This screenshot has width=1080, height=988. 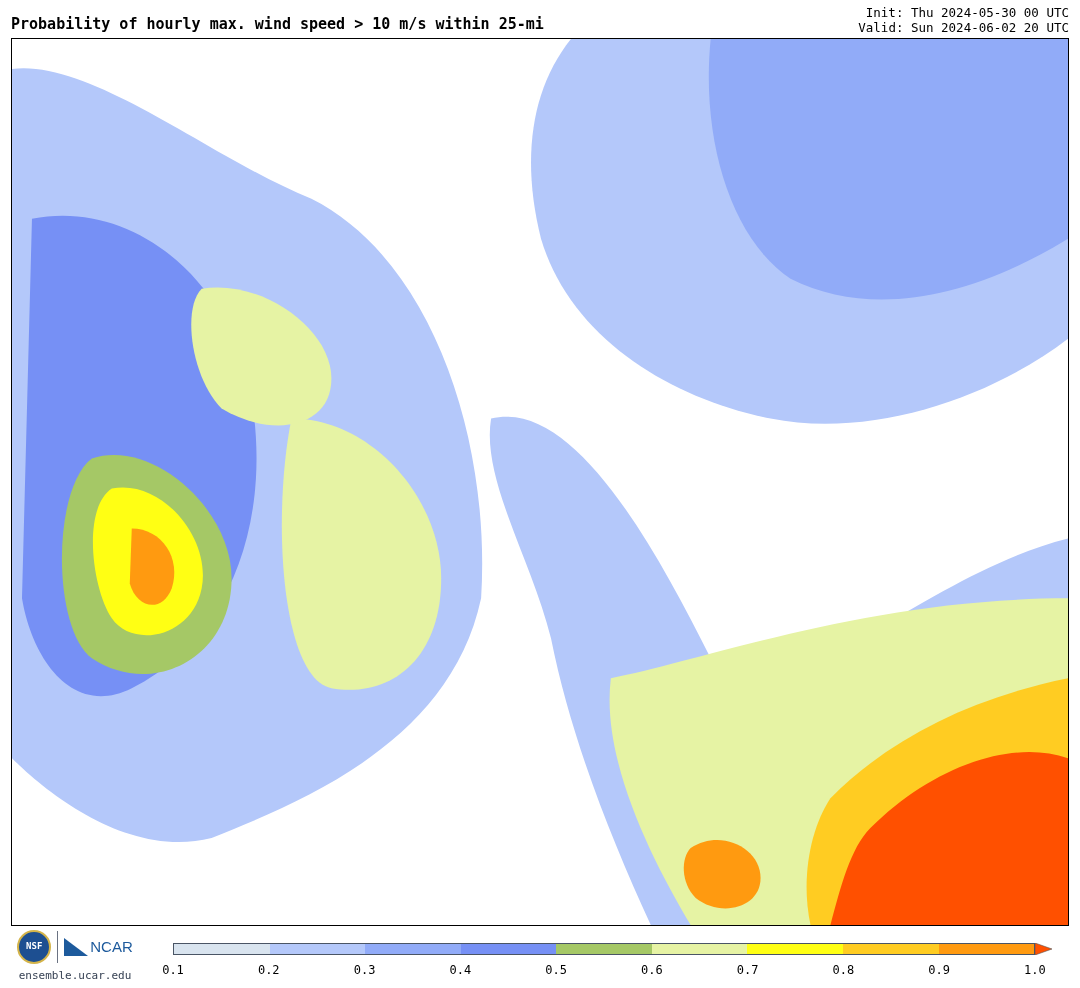 What do you see at coordinates (1035, 970) in the screenshot?
I see `tick-label: 1.0` at bounding box center [1035, 970].